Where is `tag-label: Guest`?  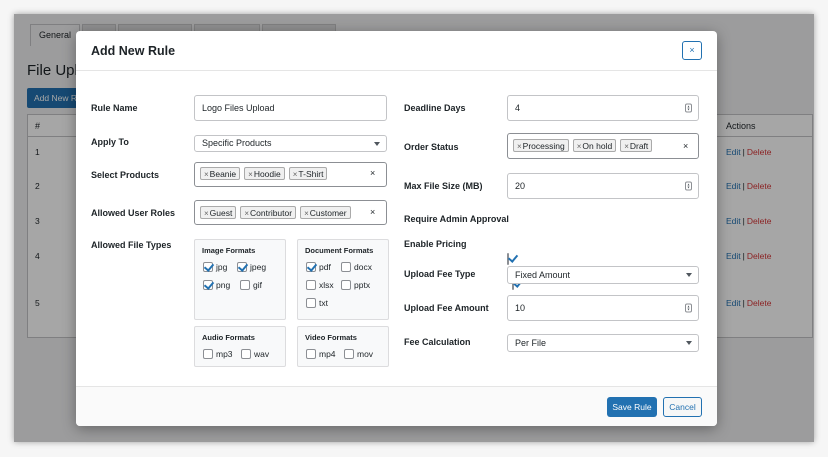 tag-label: Guest is located at coordinates (221, 213).